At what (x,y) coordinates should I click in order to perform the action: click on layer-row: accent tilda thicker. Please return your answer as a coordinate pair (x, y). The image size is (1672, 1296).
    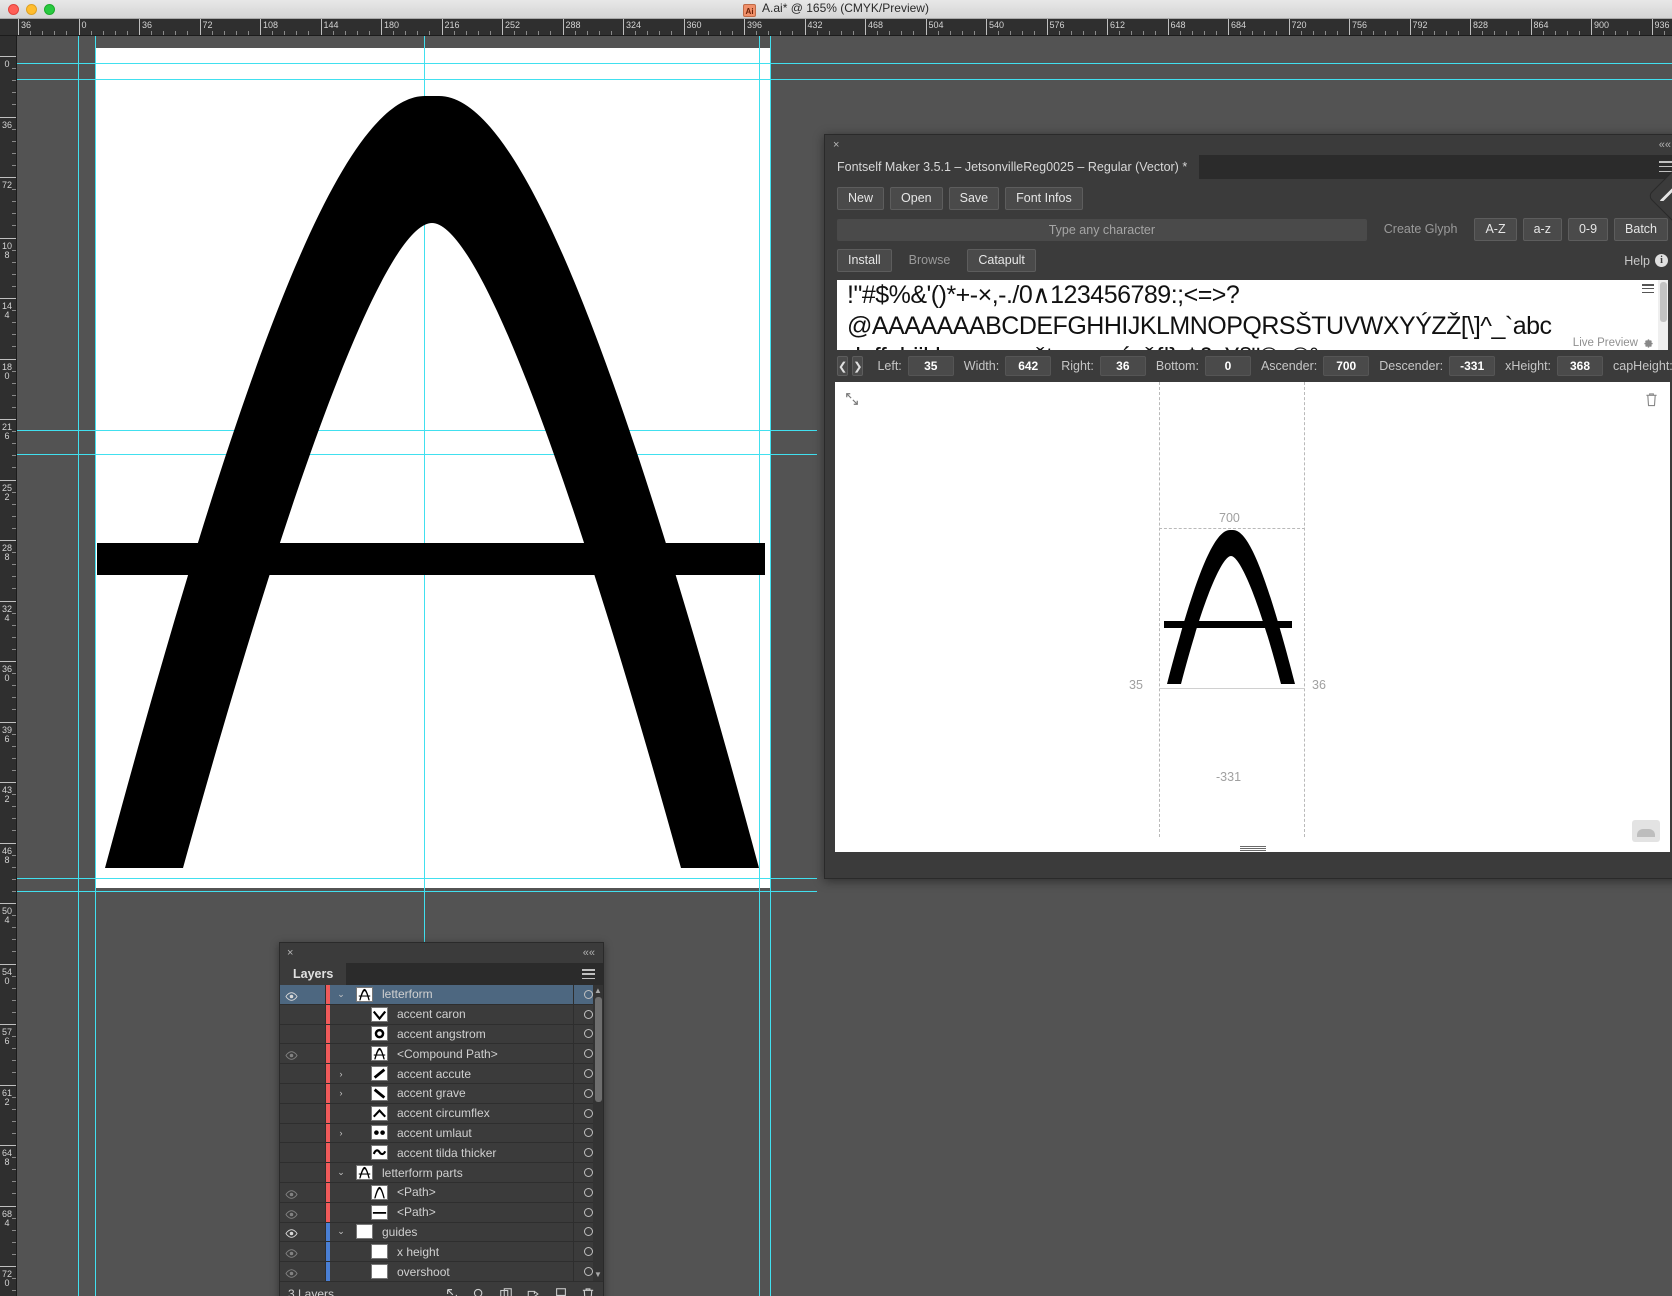
    Looking at the image, I should click on (441, 1153).